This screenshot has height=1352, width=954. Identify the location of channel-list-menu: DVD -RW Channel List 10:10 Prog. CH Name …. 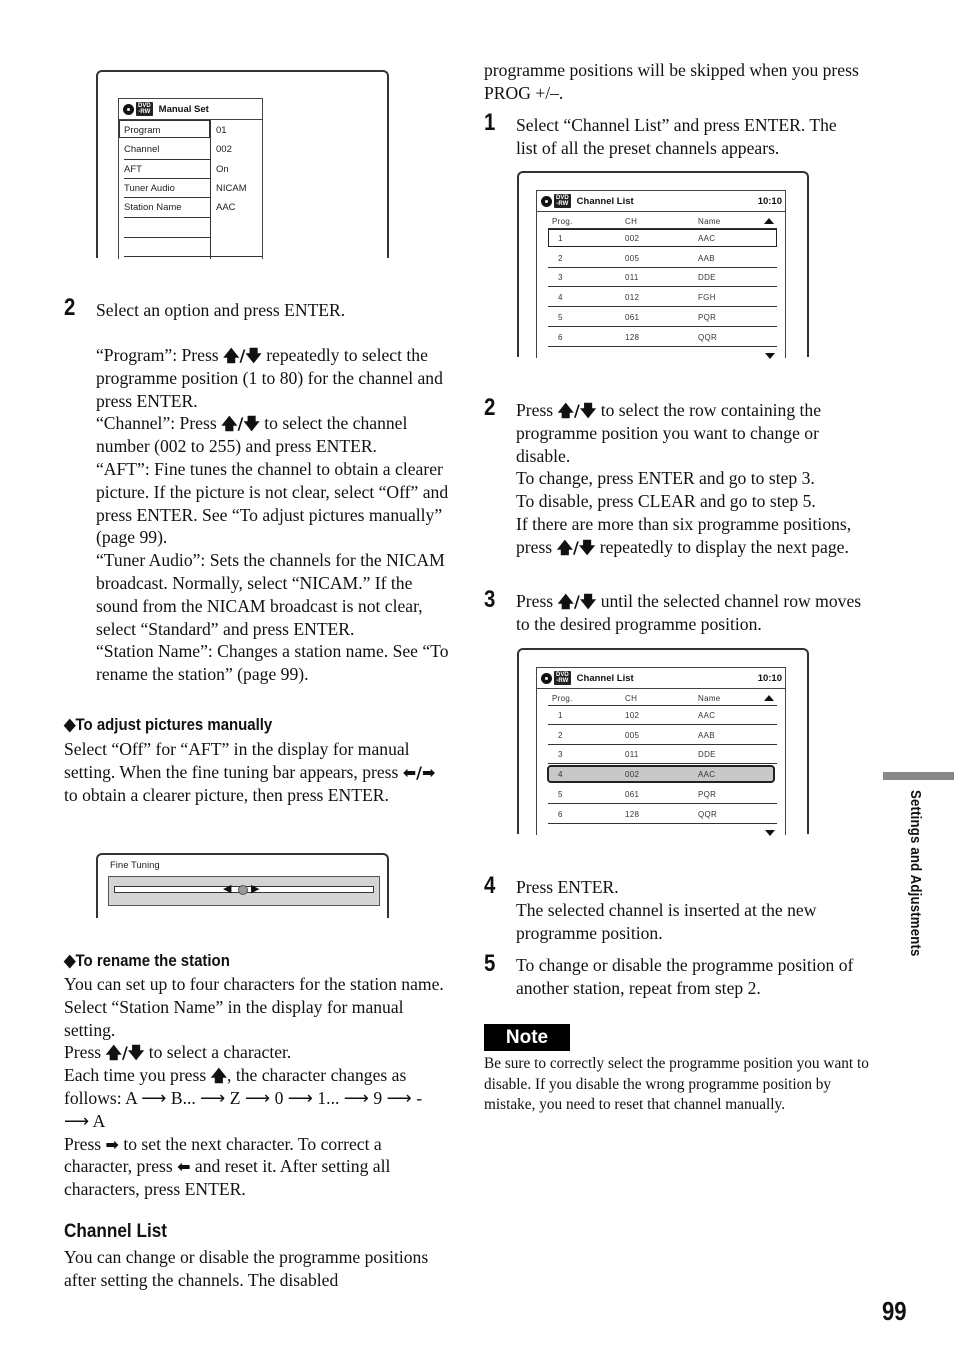
(661, 751).